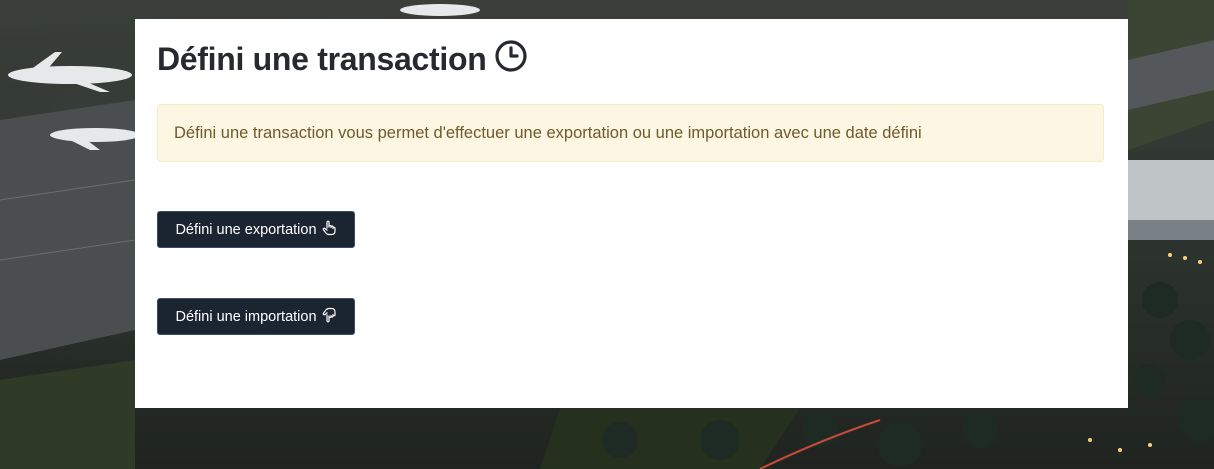 The image size is (1214, 469). I want to click on page-title-text: Défini une transaction, so click(322, 59).